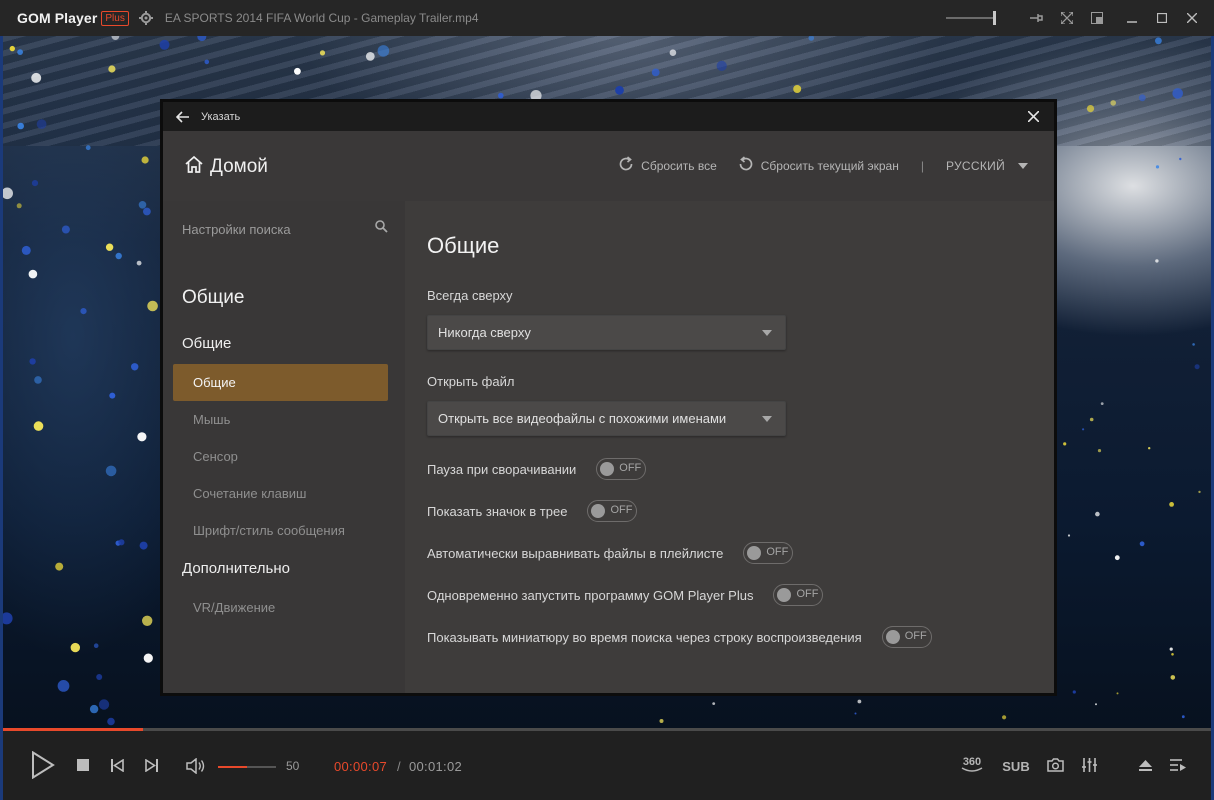  What do you see at coordinates (1067, 18) in the screenshot?
I see `fullscreen-icon` at bounding box center [1067, 18].